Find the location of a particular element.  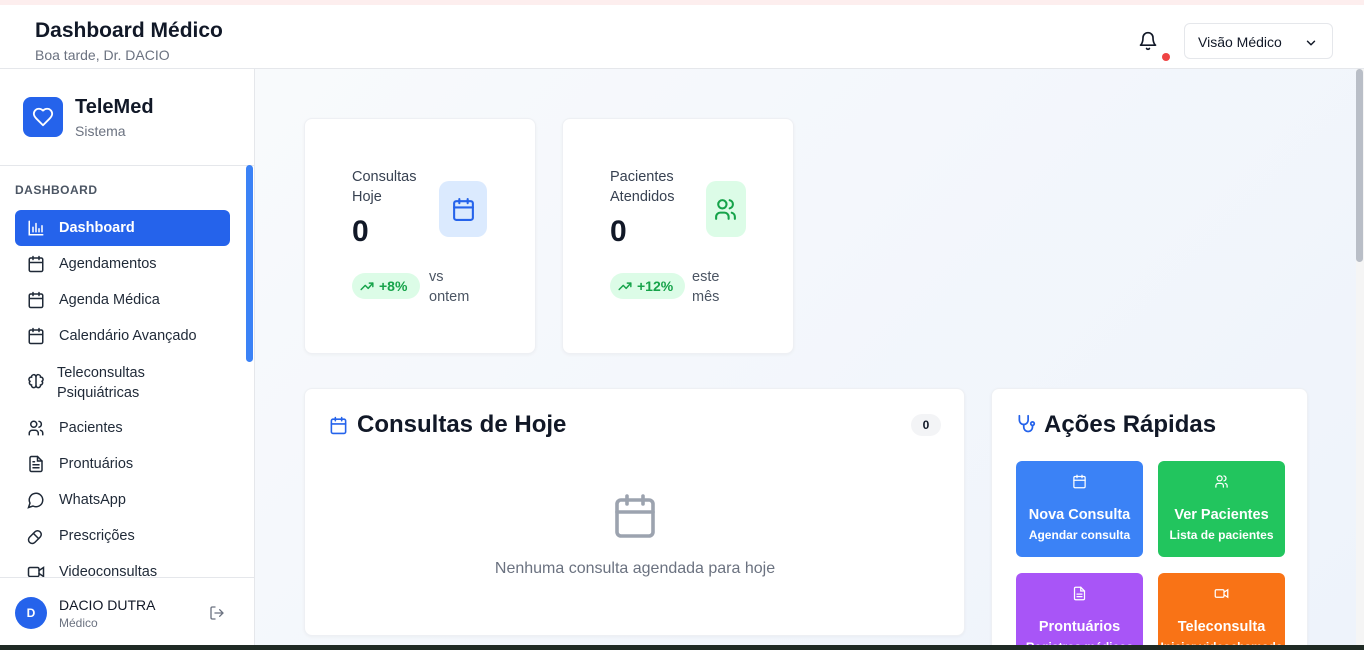

user-role: Médico is located at coordinates (78, 623).